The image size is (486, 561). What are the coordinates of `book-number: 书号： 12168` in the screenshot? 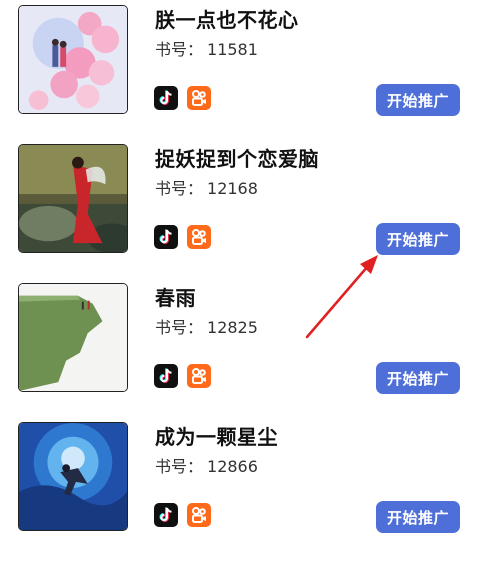 It's located at (206, 187).